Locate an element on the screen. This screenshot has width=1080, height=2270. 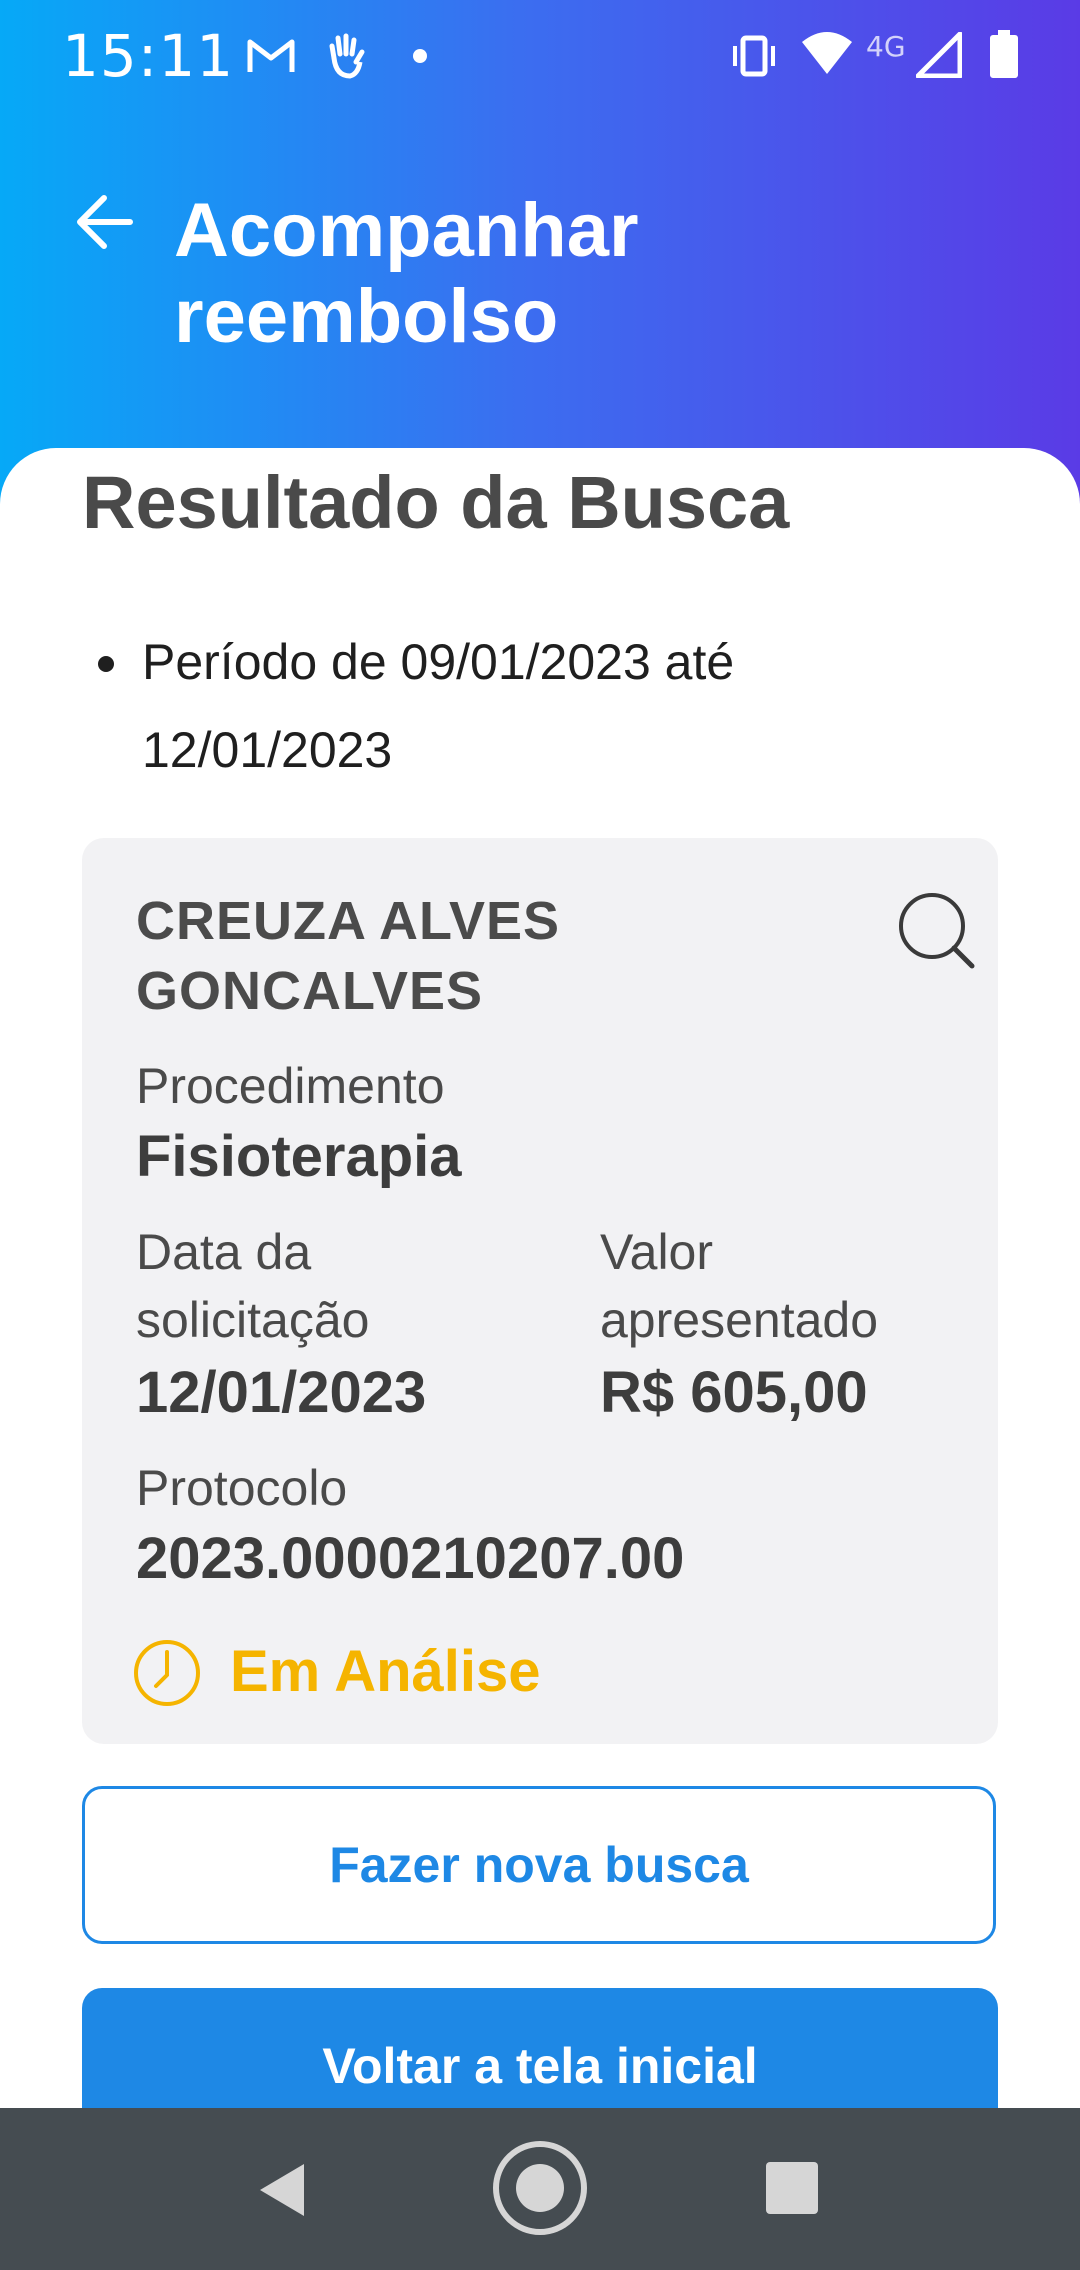
search-icon is located at coordinates (937, 931).